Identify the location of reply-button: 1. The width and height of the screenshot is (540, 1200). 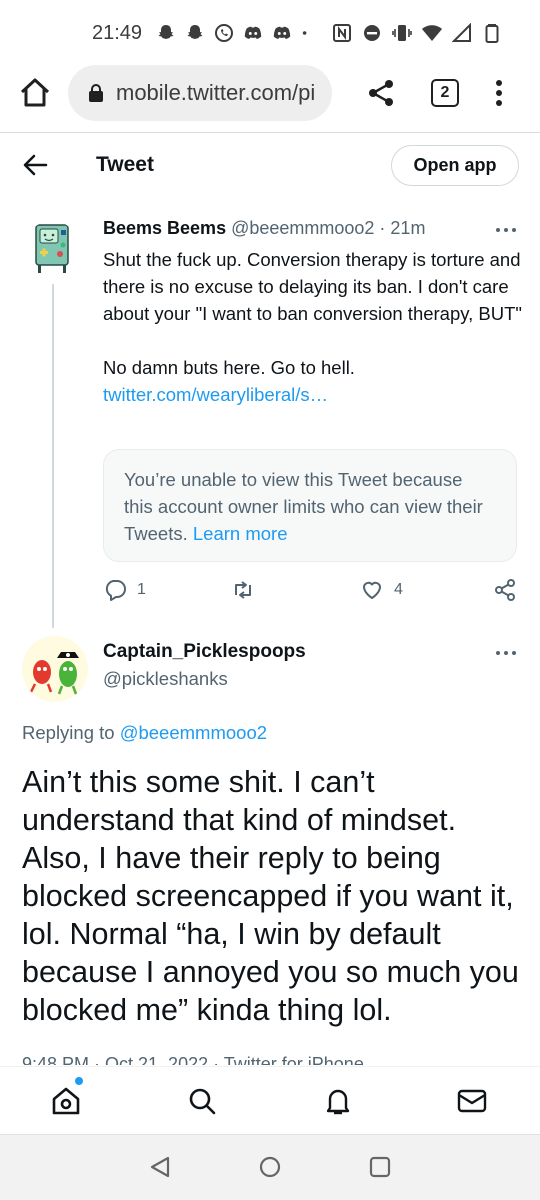
(124, 590).